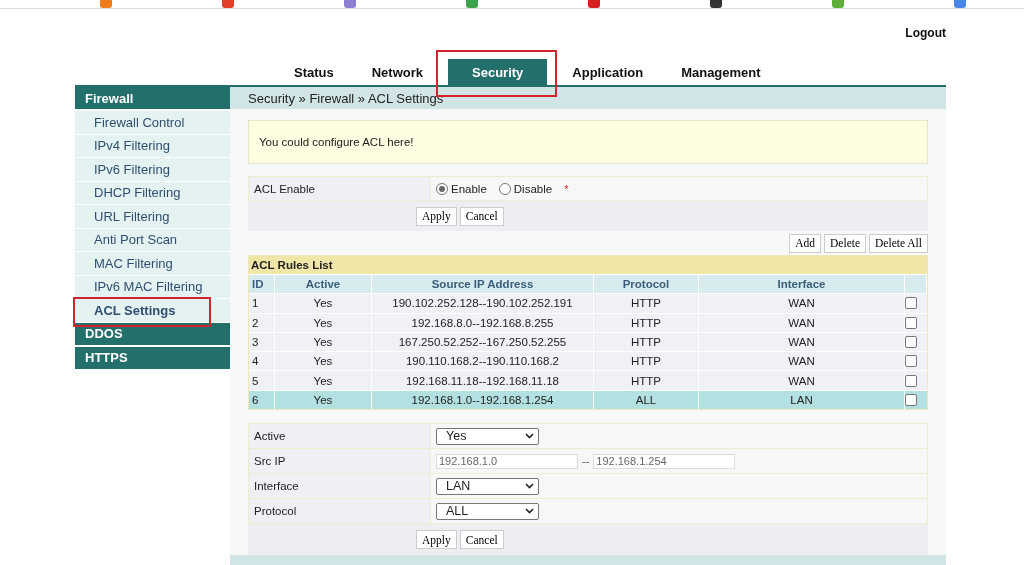 This screenshot has height=565, width=1024. I want to click on nav-tab: Network, so click(397, 72).